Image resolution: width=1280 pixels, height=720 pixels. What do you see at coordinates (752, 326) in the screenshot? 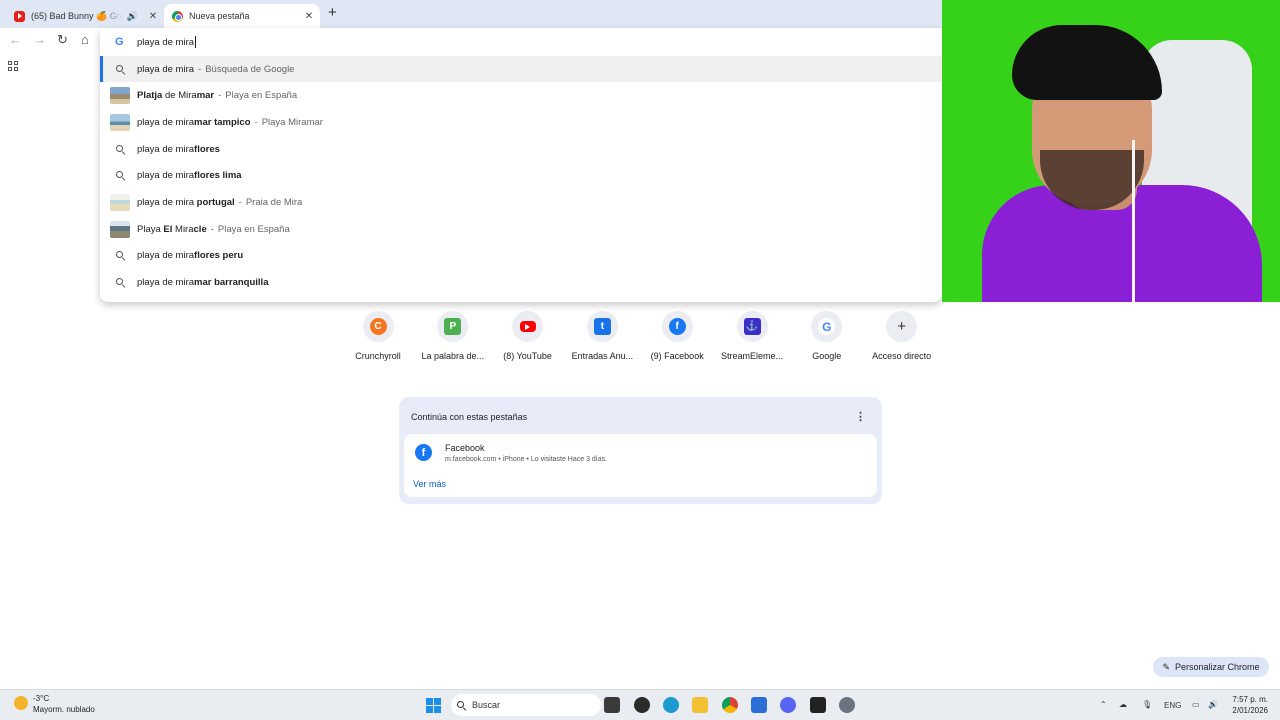
I see `shortcut-circle: ⚓` at bounding box center [752, 326].